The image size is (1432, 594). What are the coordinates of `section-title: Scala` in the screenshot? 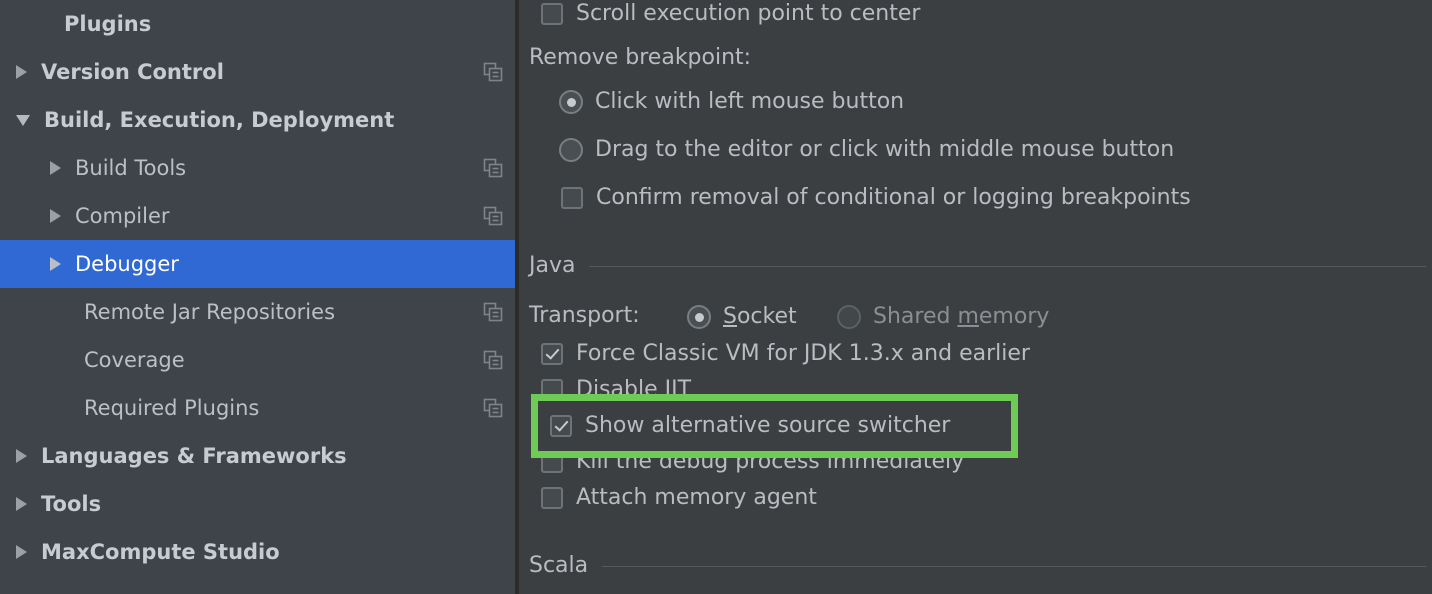 It's located at (559, 565).